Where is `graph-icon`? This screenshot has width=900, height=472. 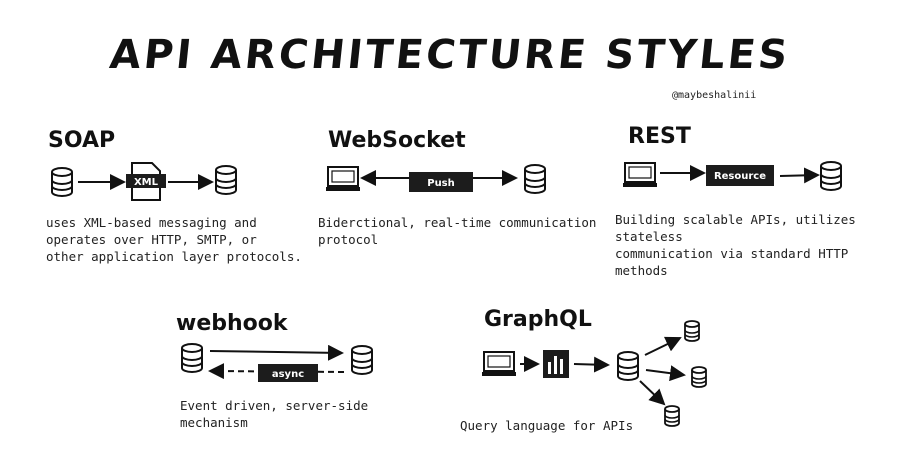 graph-icon is located at coordinates (556, 364).